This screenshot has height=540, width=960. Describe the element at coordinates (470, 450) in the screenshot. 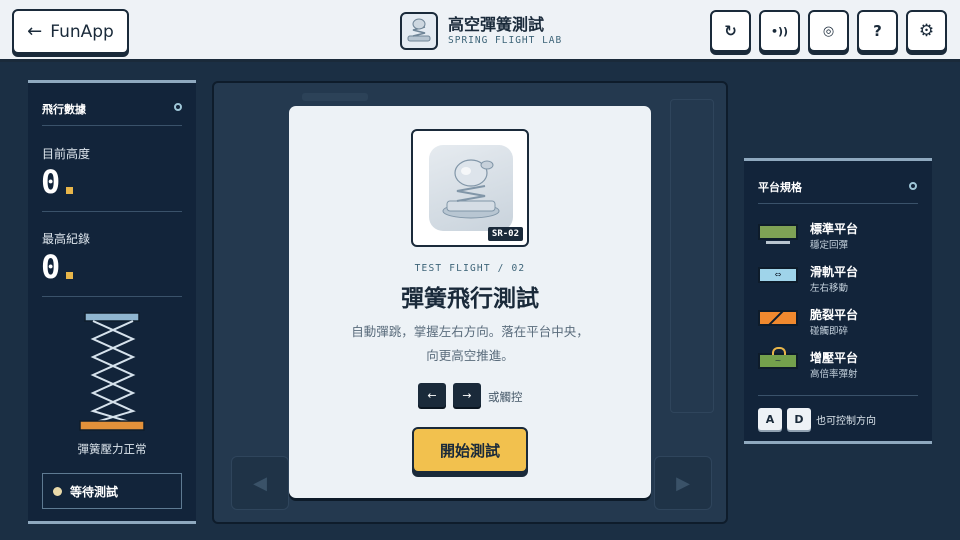

I see `start-test-button: 開始測試` at that location.